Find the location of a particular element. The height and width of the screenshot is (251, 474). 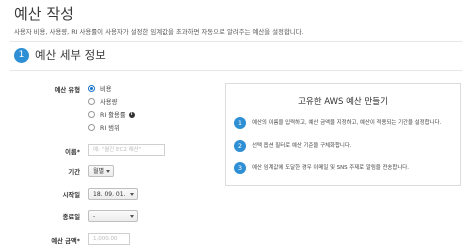

info-panel-item-text: 선택 옵션 필터로 예산 기준을 구체화합니다. is located at coordinates (302, 145).